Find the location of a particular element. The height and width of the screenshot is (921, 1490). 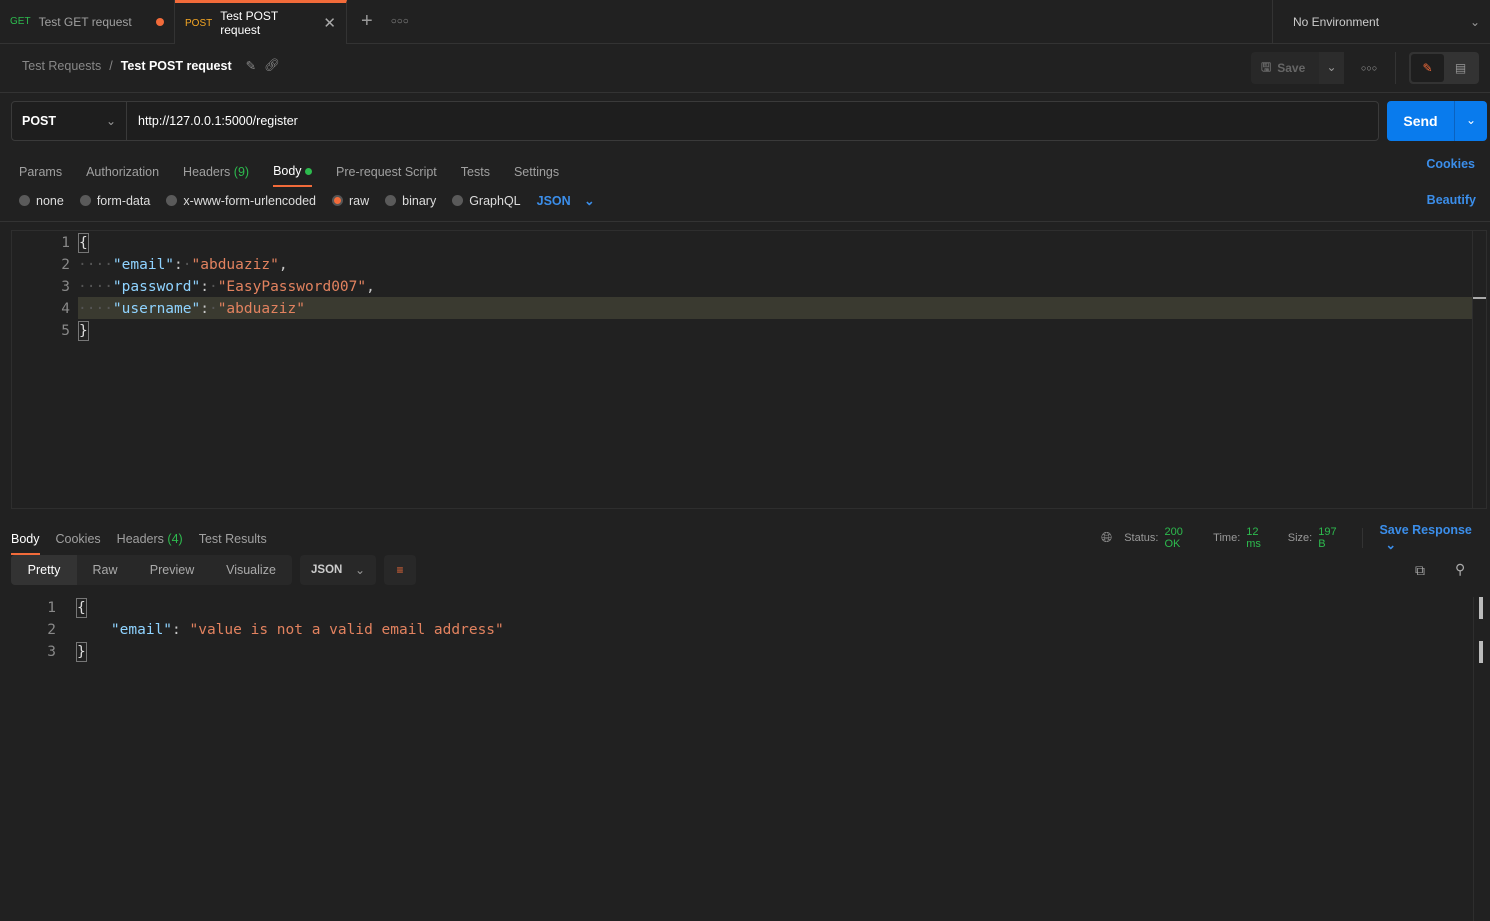

radio-graphql: GraphQL is located at coordinates (486, 201).